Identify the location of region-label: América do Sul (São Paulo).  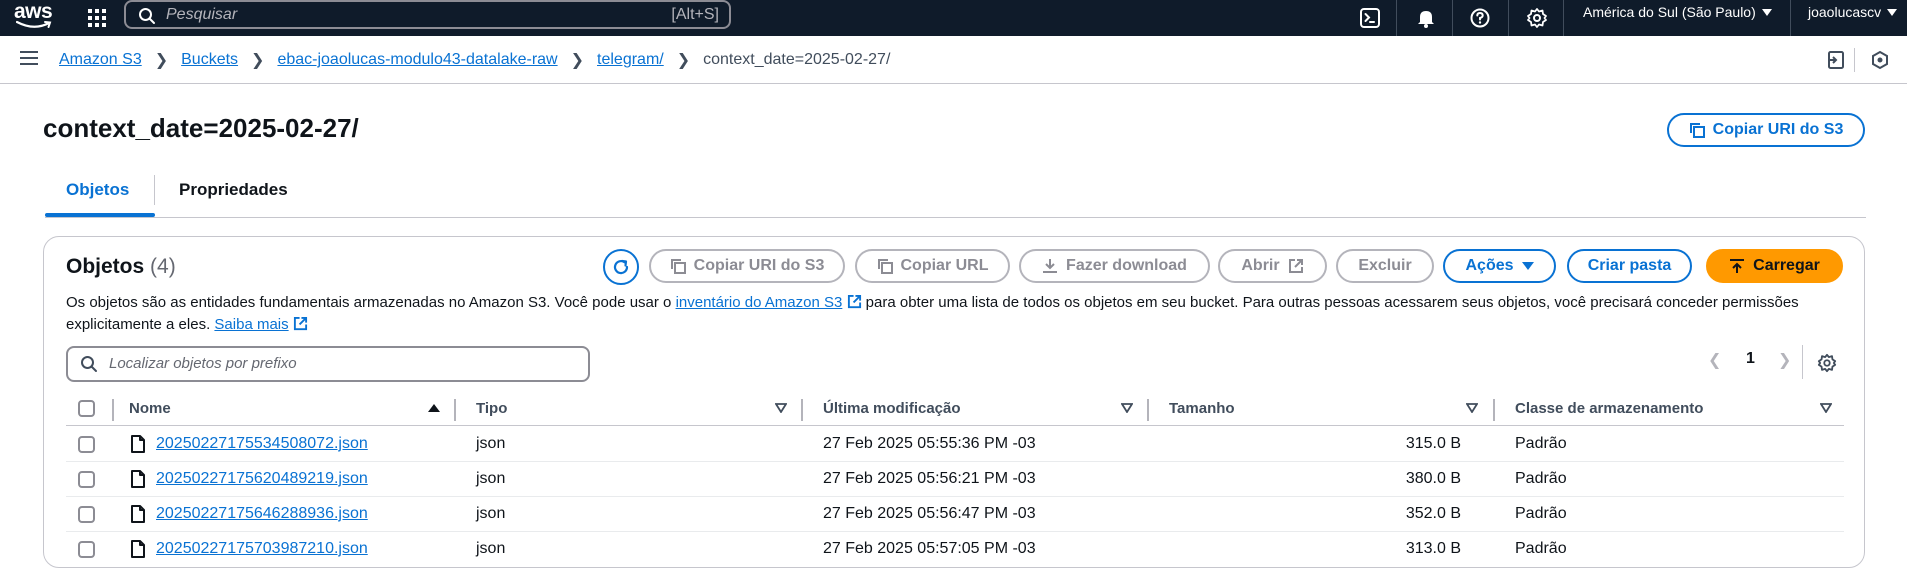
(1669, 12).